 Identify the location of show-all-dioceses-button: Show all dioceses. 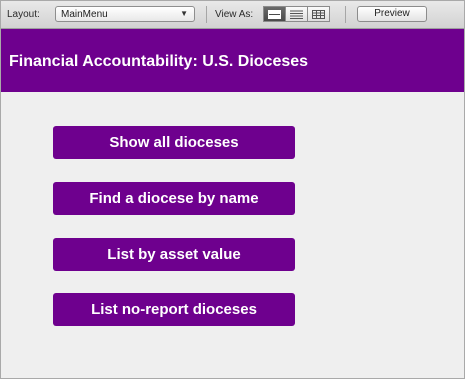
(174, 142).